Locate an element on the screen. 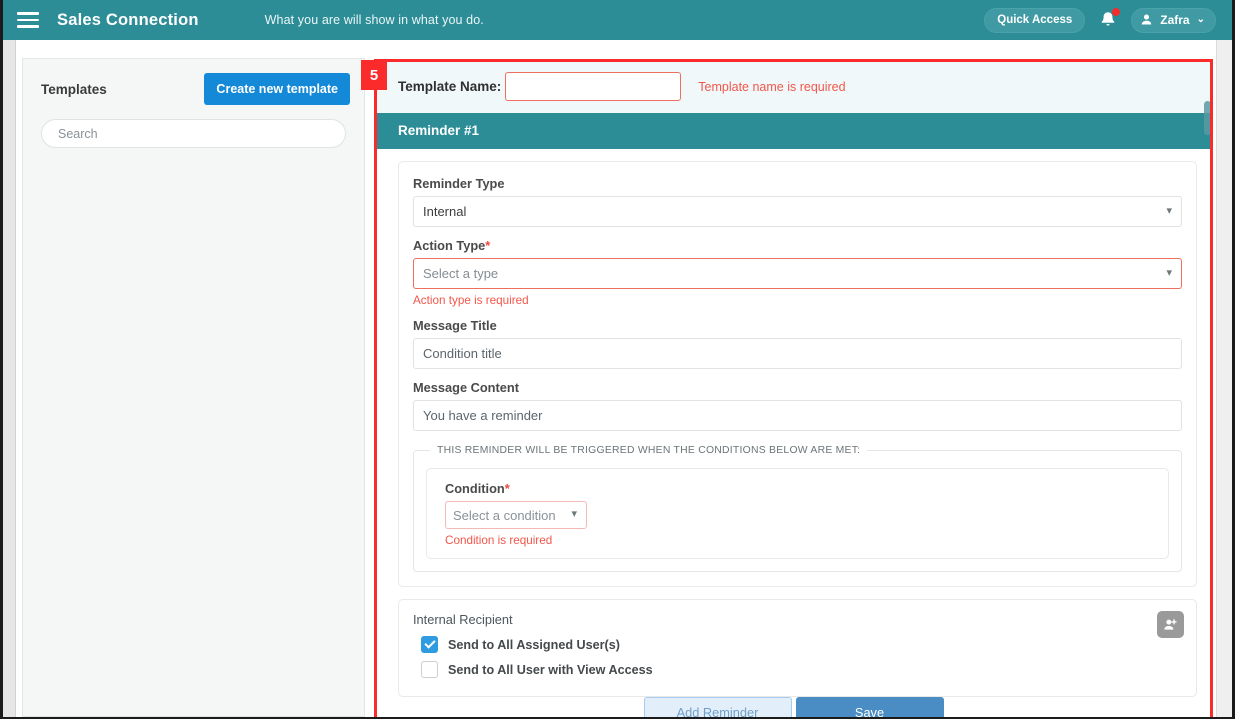 Image resolution: width=1235 pixels, height=719 pixels. checkbox-label: Send to All User with View Access is located at coordinates (550, 669).